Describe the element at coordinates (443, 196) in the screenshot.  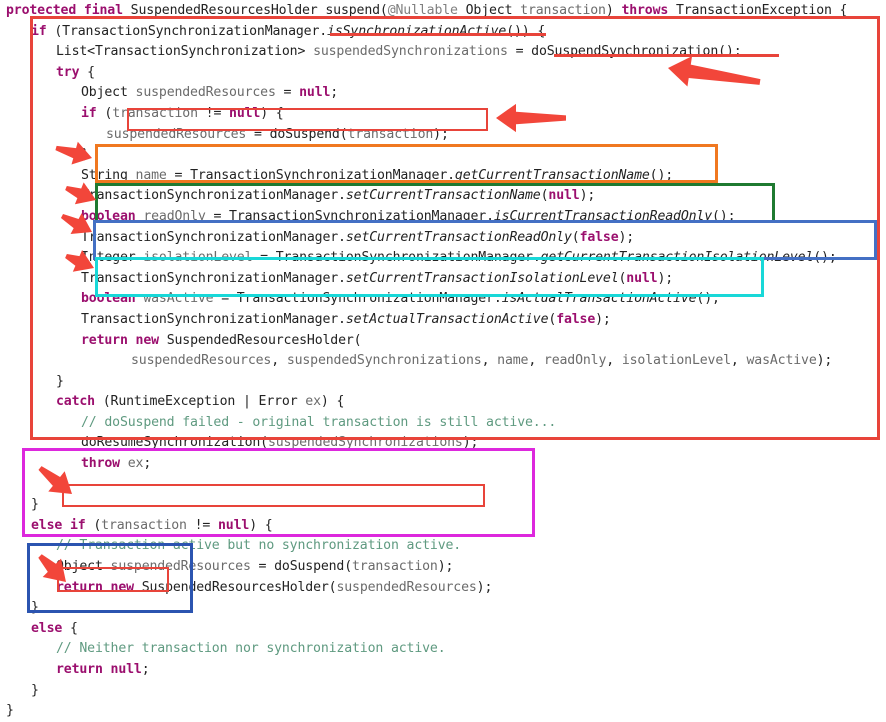
I see `code-token: setCurrentTransactionName` at that location.